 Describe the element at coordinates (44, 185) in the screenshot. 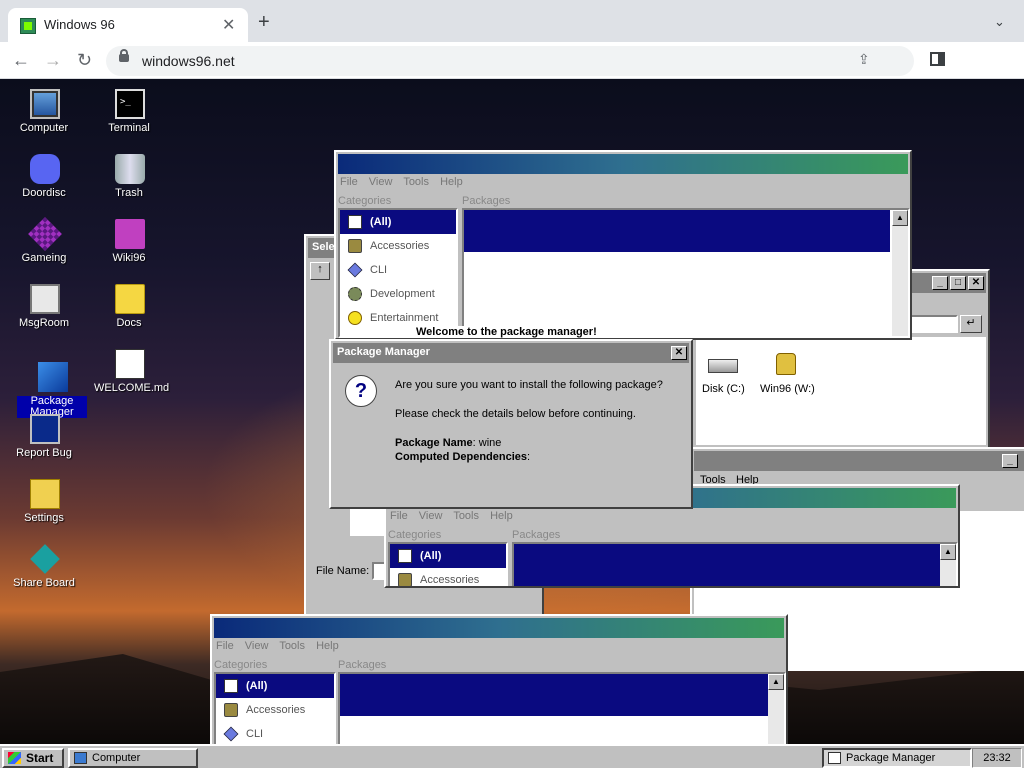

I see `desktop-icon-doordisc: Doordisc` at that location.